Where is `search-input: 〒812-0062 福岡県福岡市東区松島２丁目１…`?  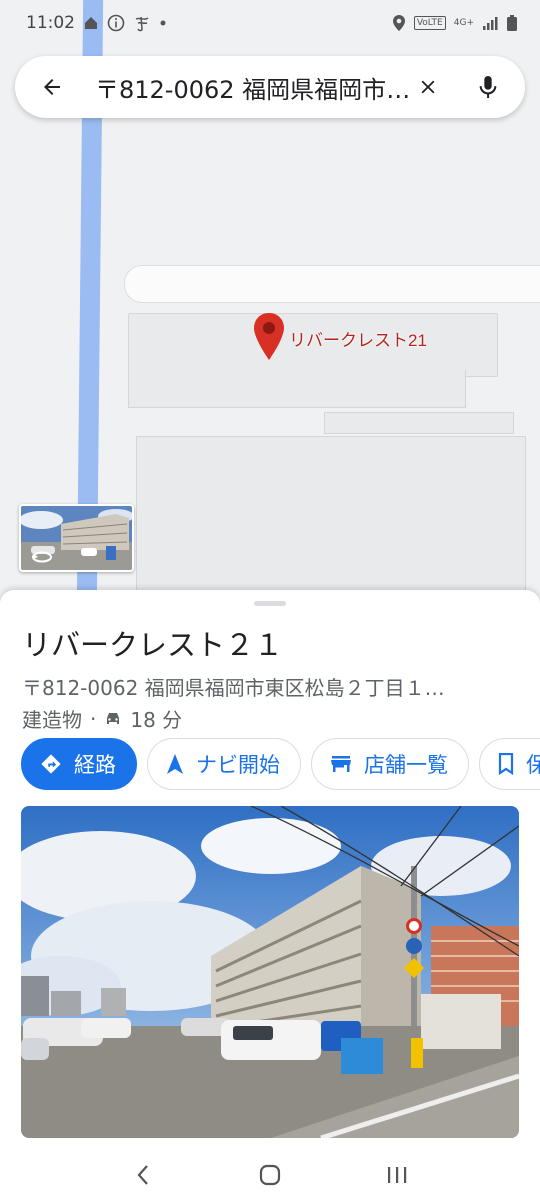
search-input: 〒812-0062 福岡県福岡市東区松島２丁目１… is located at coordinates (253, 87).